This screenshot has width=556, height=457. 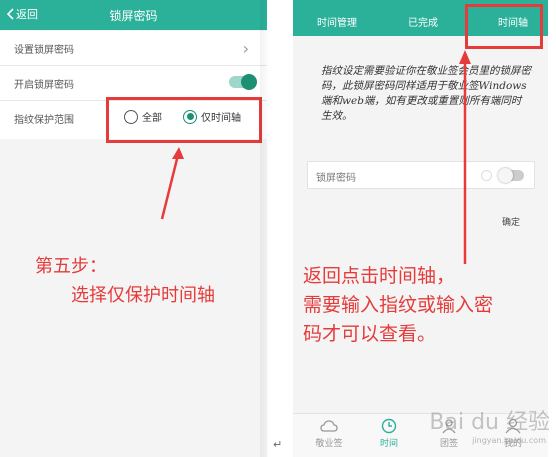 I want to click on tab-time-management: 时间管理, so click(x=337, y=21).